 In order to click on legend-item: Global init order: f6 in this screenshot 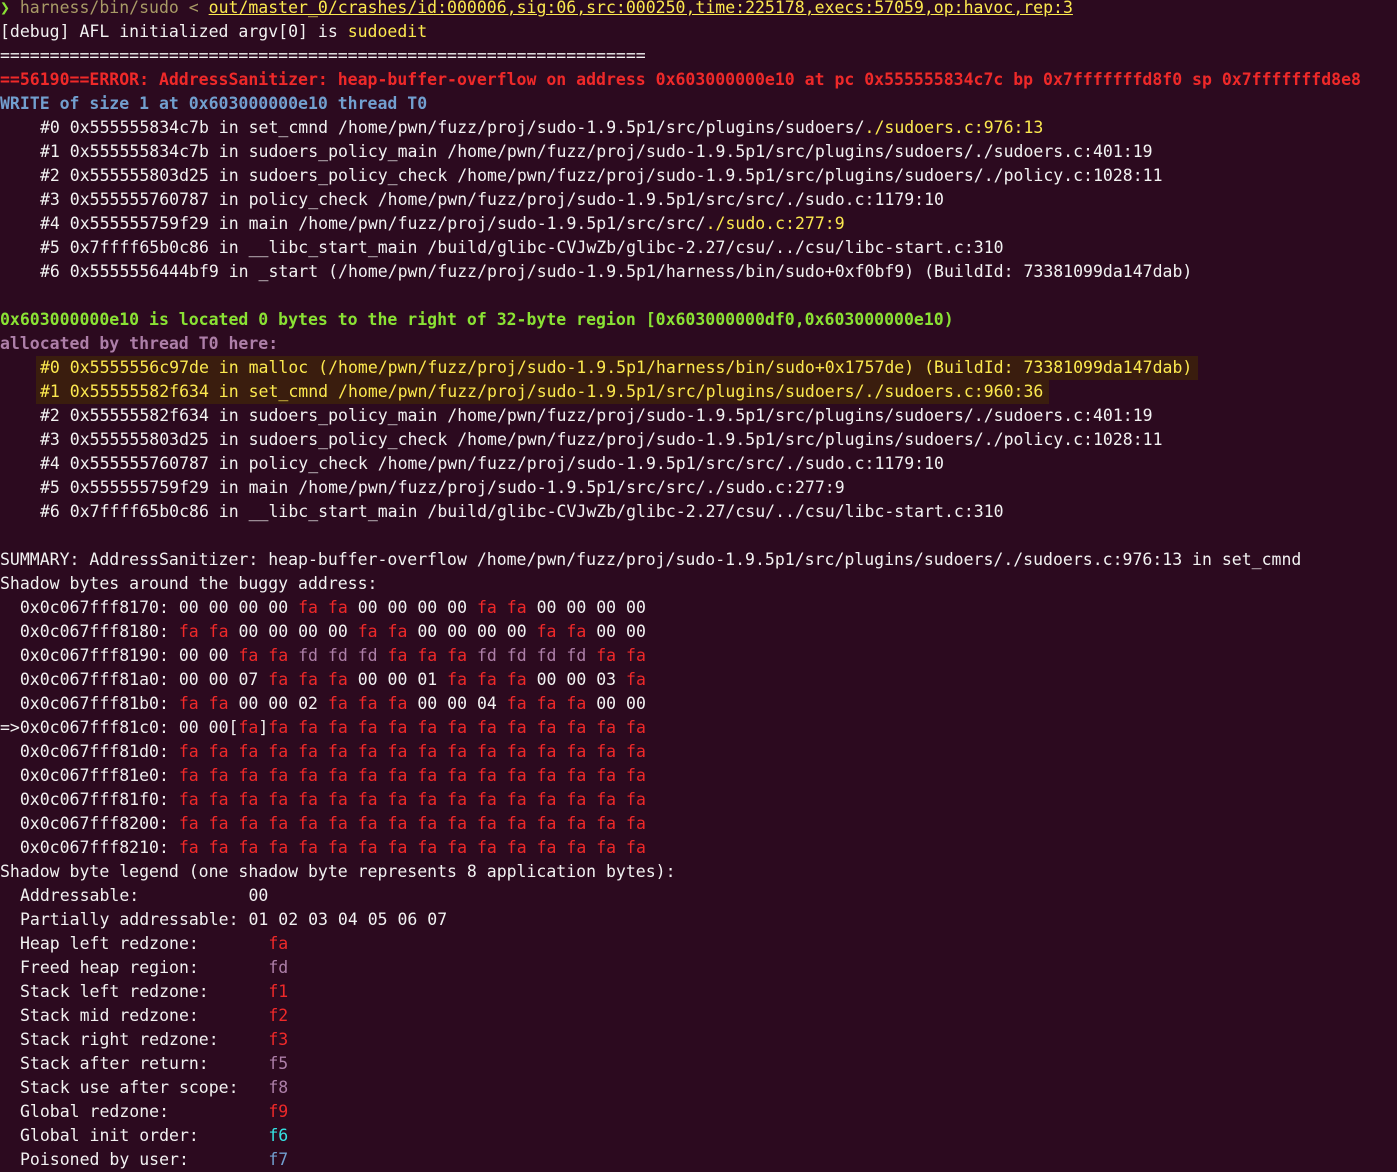, I will do `click(698, 1136)`.